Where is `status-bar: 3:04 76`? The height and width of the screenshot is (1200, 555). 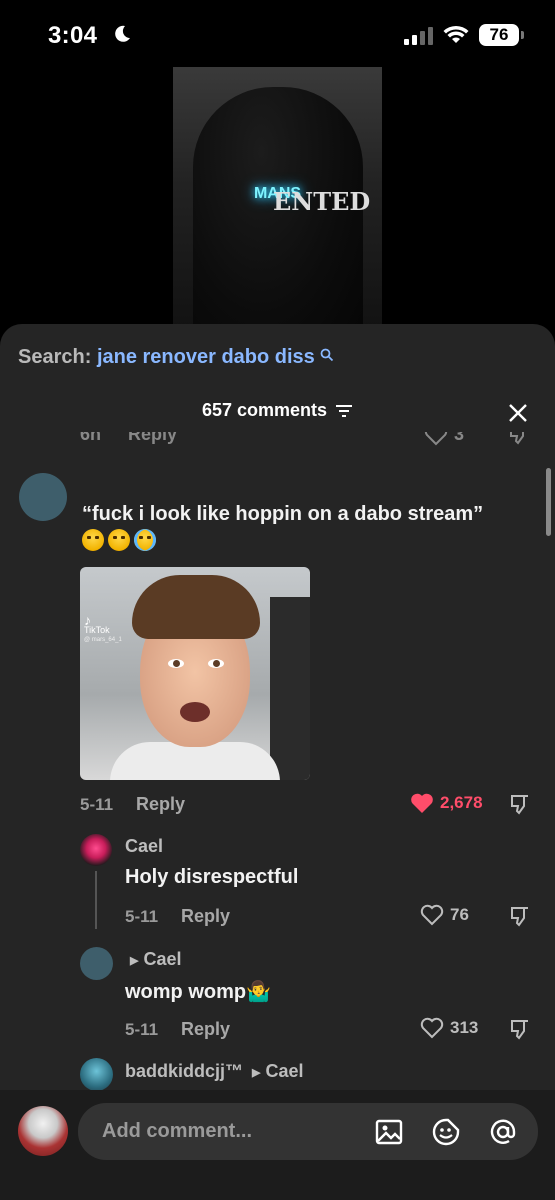 status-bar: 3:04 76 is located at coordinates (277, 35).